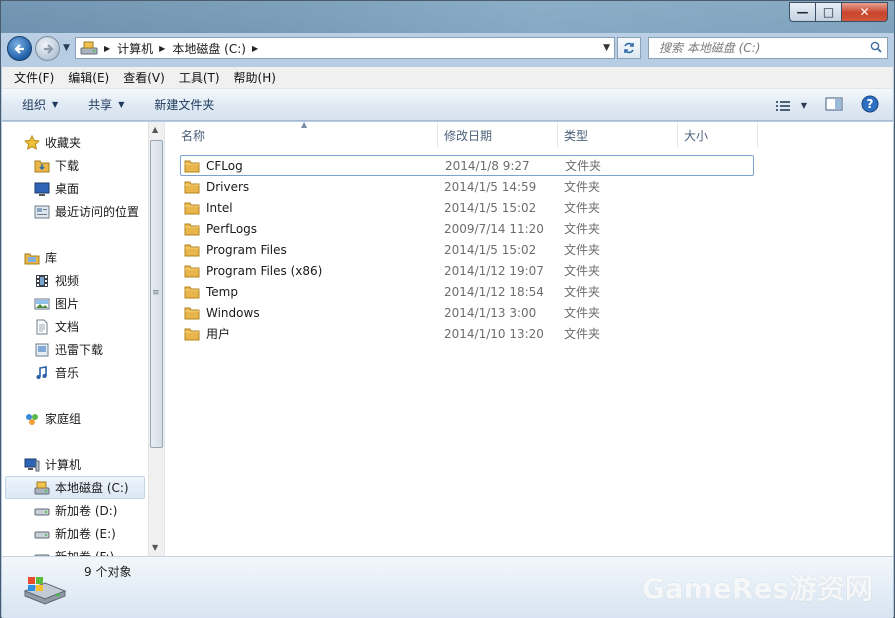  I want to click on recent-places-icon, so click(42, 211).